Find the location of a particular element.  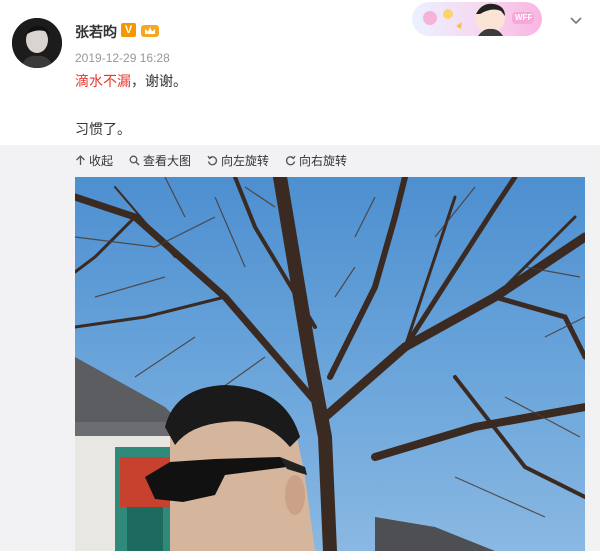

zoom-icon is located at coordinates (134, 160).